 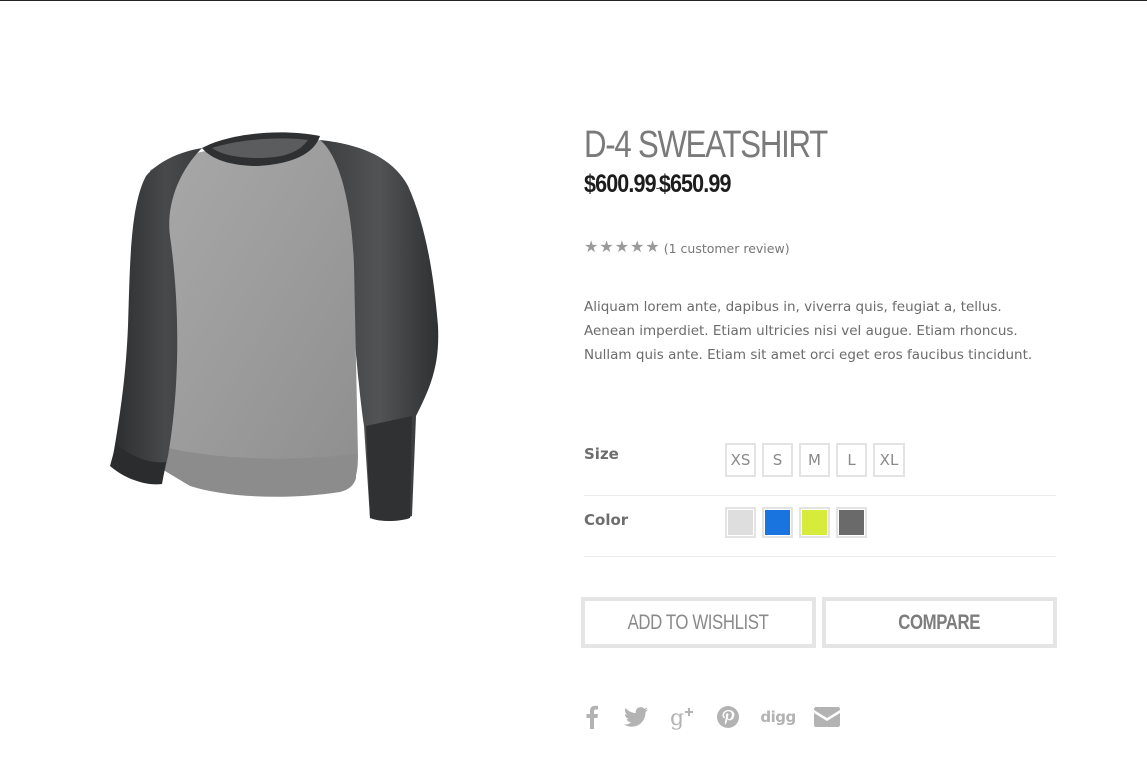 I want to click on size-option-row: Size XS S M L XL, so click(x=820, y=463).